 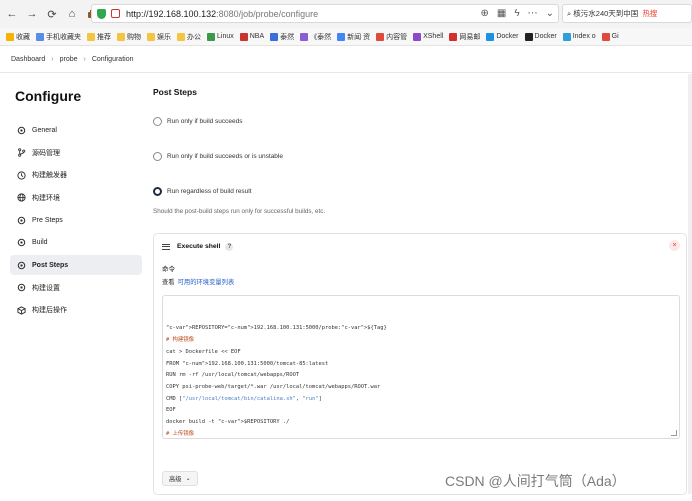 I want to click on code-line: EOF, so click(x=171, y=410).